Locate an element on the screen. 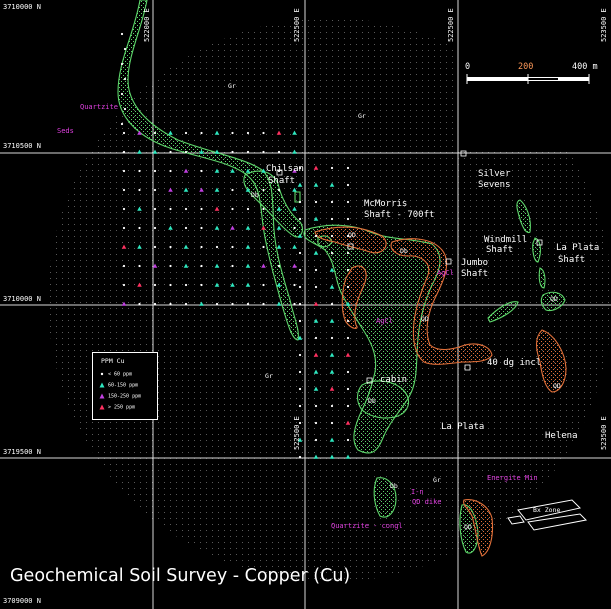 The width and height of the screenshot is (611, 609). place-laplata-shaft: La Plata is located at coordinates (578, 248).